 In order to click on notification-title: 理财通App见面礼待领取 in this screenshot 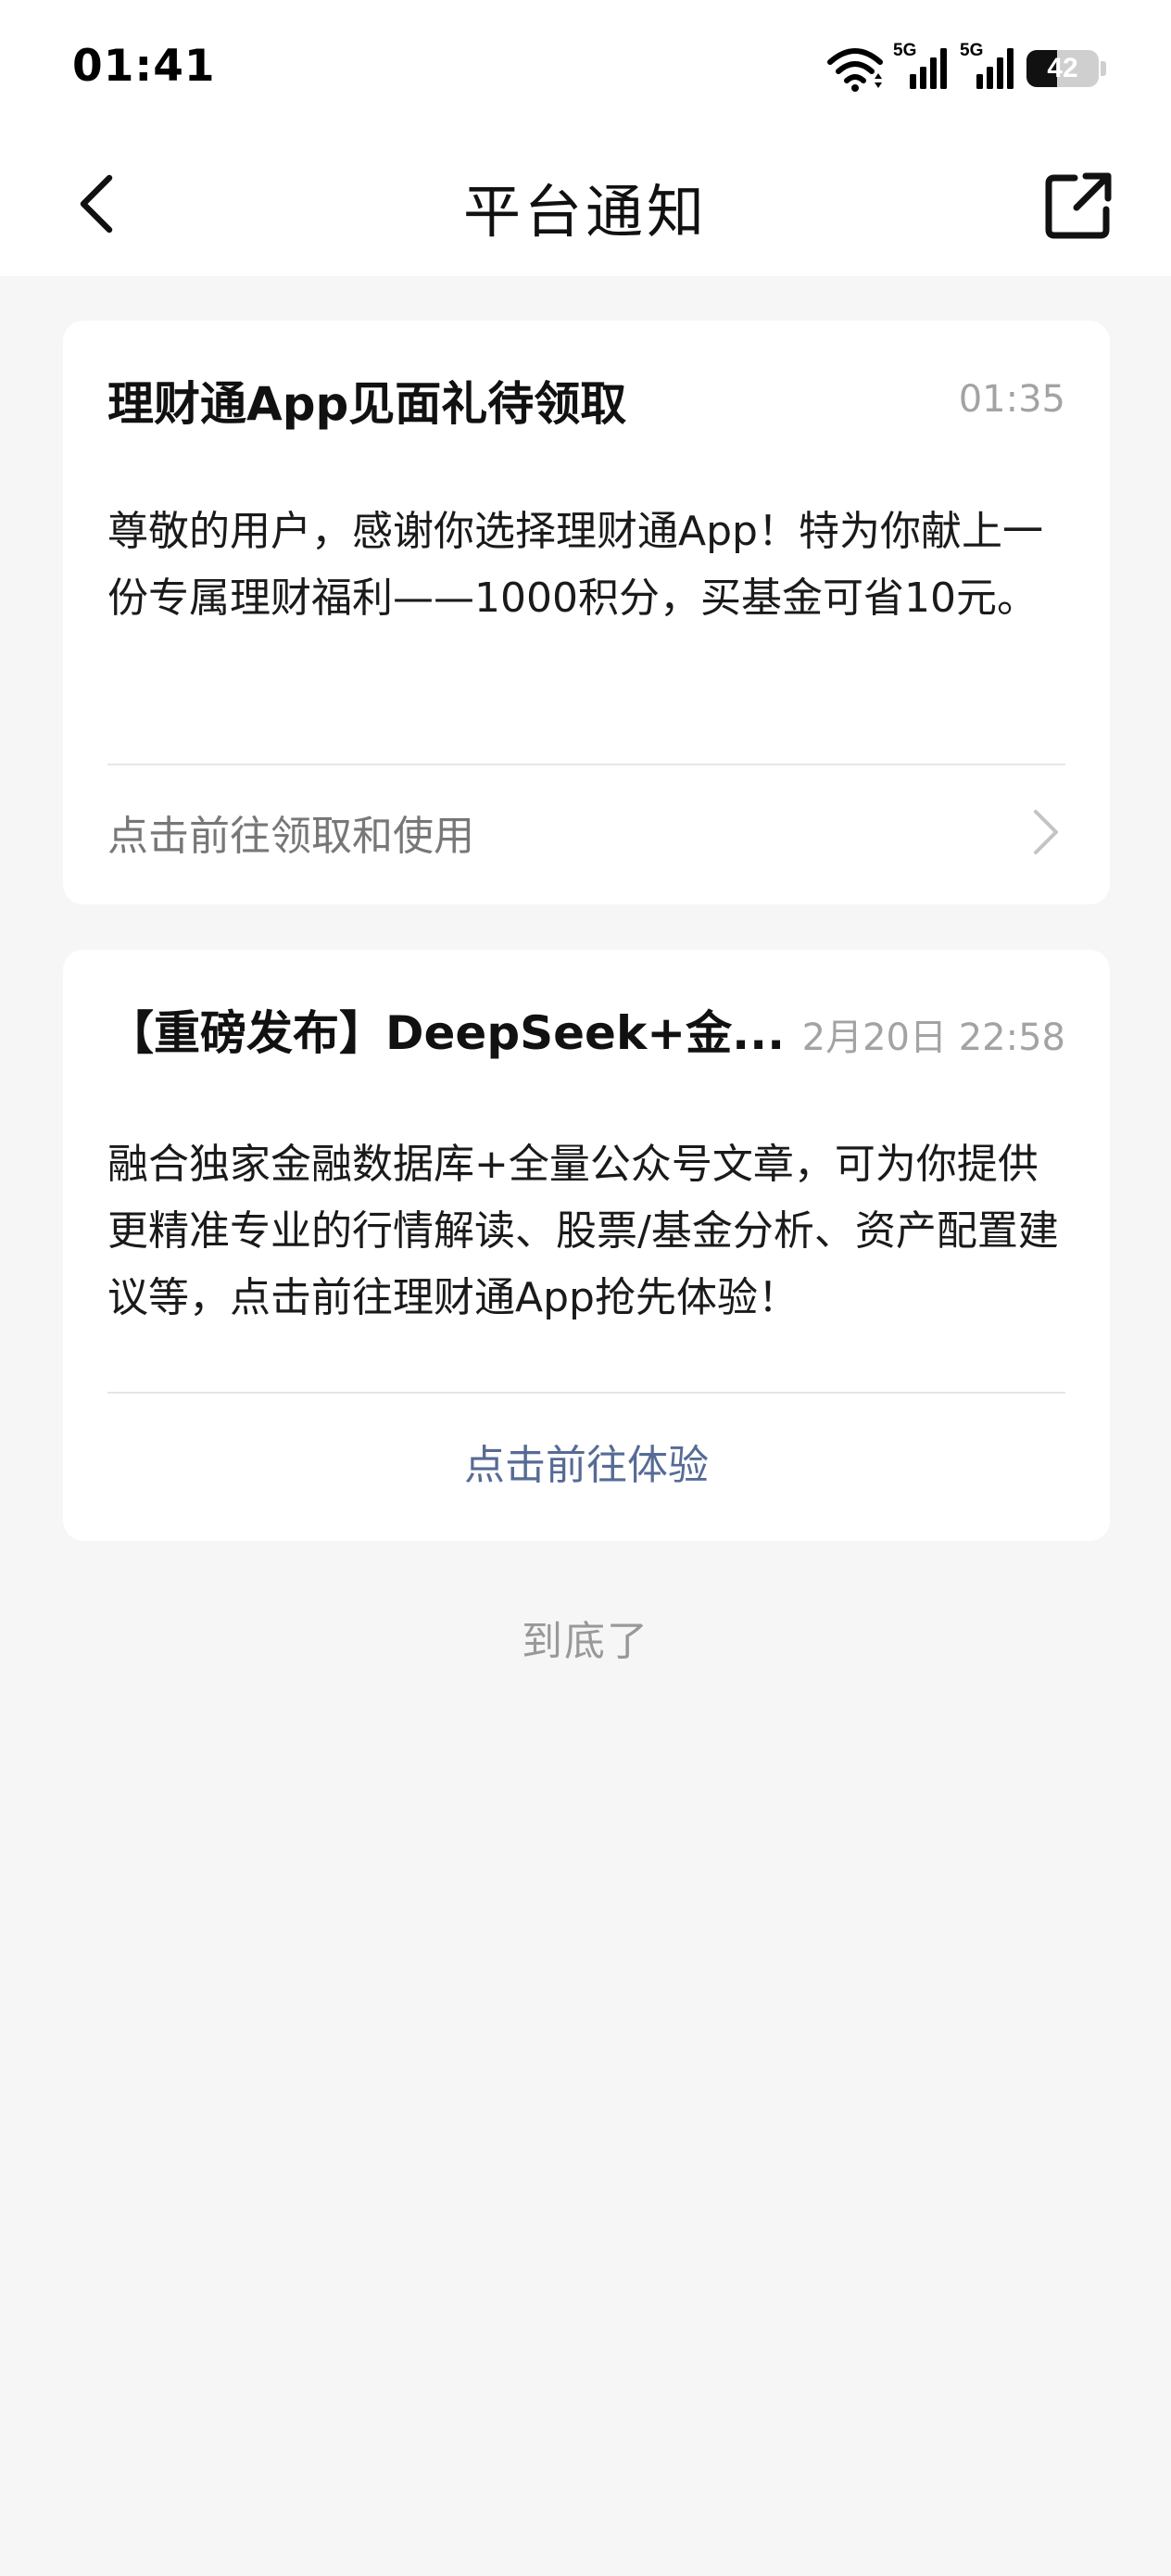, I will do `click(367, 404)`.